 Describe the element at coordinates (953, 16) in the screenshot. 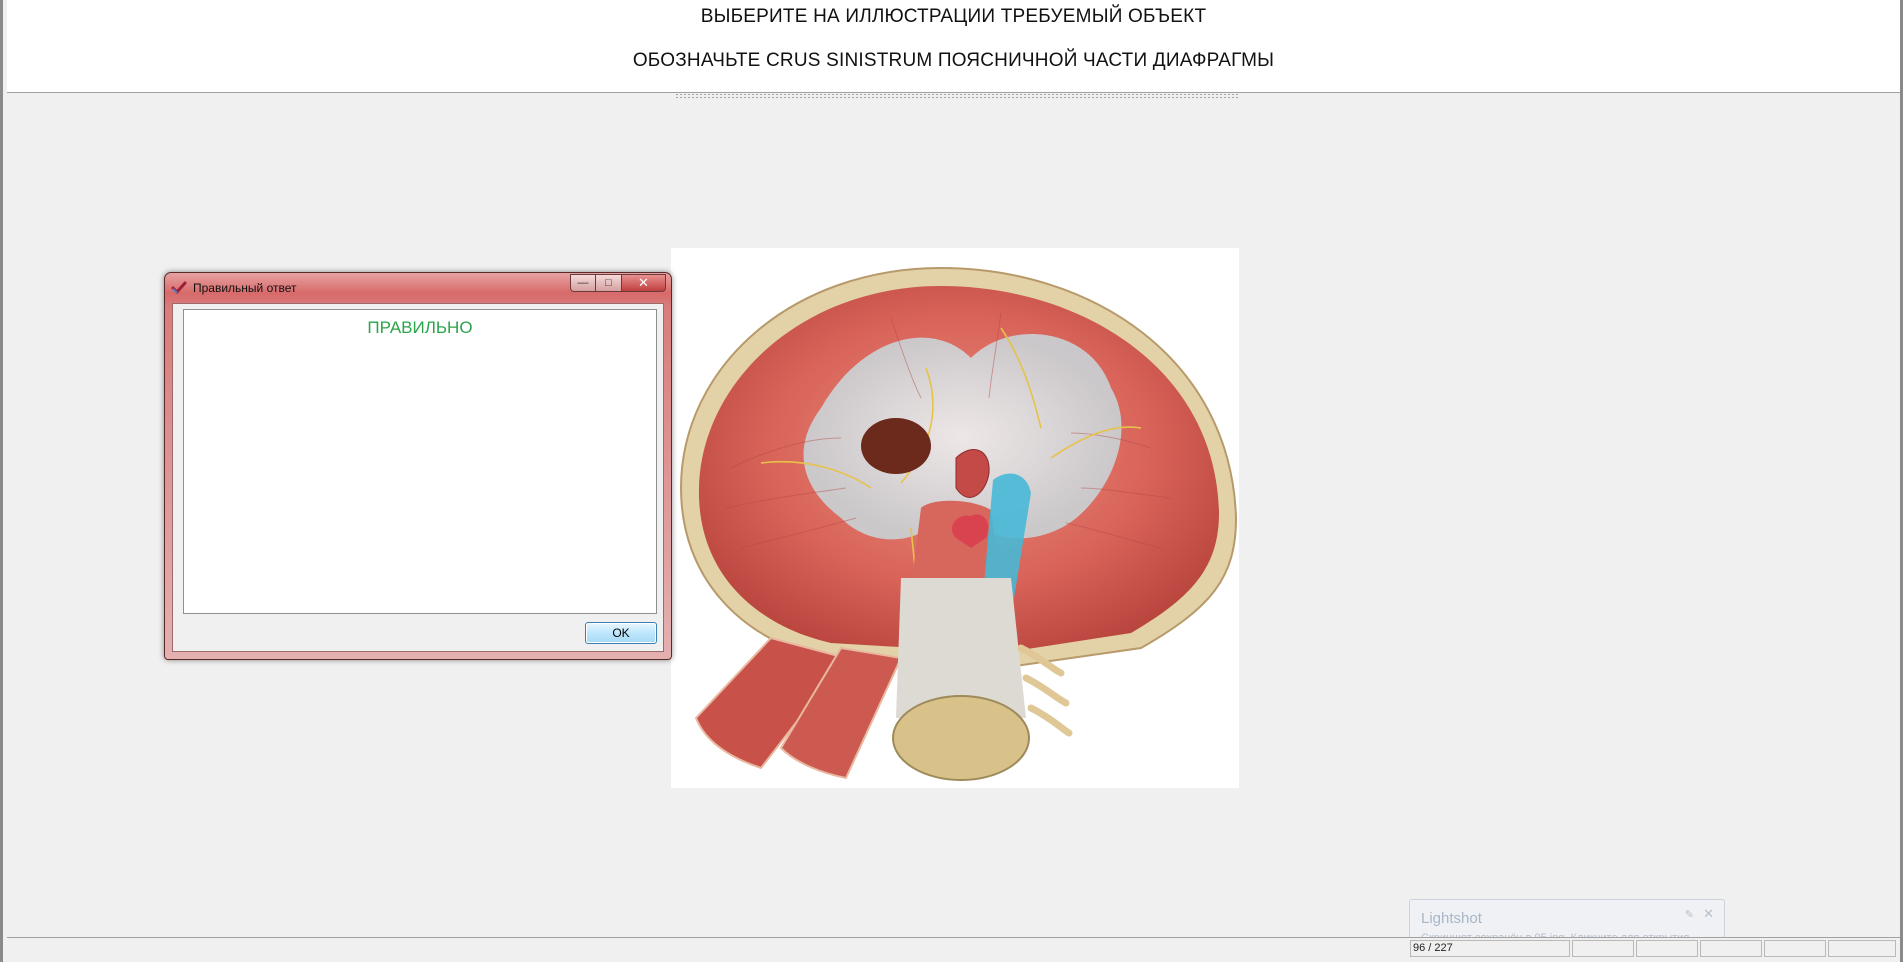

I see `instruction-text: ВЫБЕРИТЕ НА ИЛЛЮСТРАЦИИ ТРЕБУЕМЫЙ ОБЪЕКТ` at that location.